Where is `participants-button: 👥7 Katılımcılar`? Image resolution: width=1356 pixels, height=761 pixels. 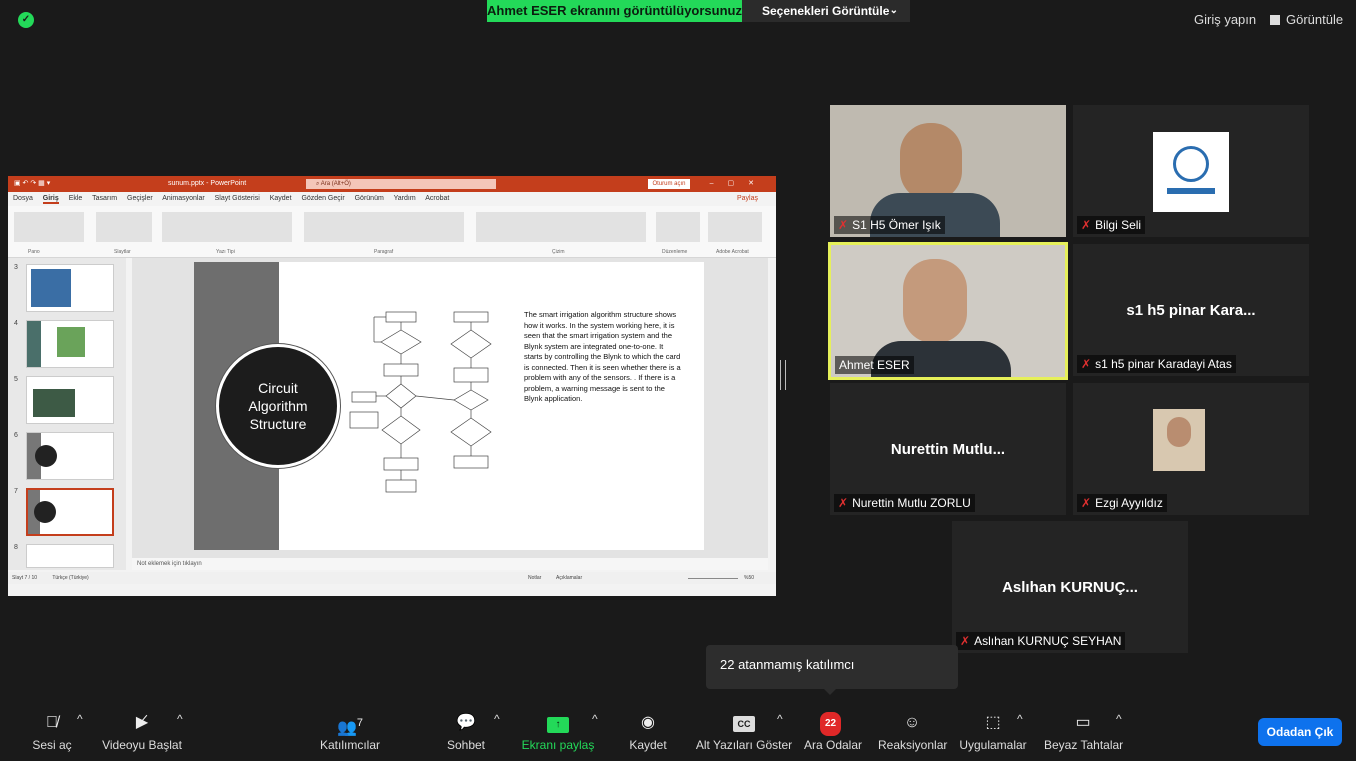
participants-button: 👥7 Katılımcılar is located at coordinates (350, 732).